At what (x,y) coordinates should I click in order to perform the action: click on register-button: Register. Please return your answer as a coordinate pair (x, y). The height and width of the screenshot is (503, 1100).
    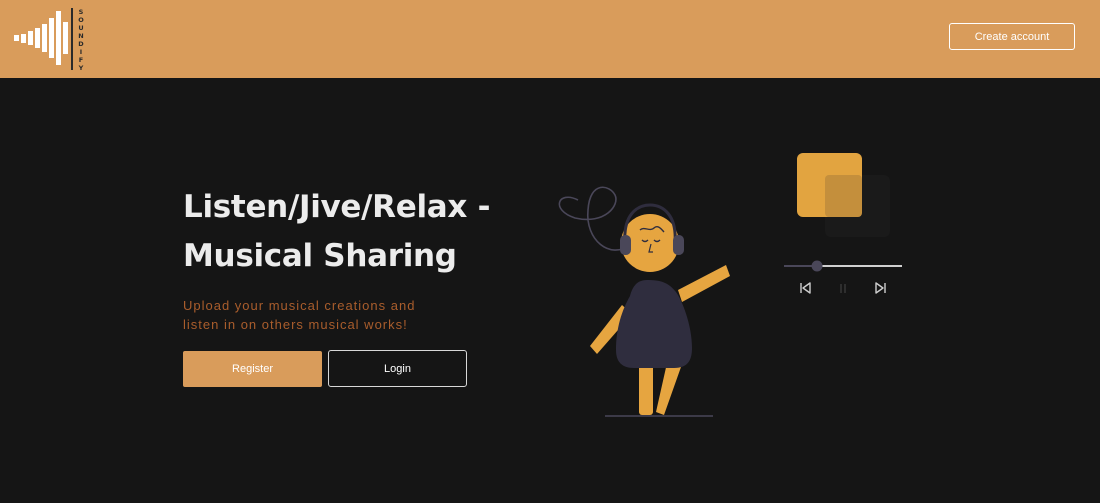
    Looking at the image, I should click on (252, 369).